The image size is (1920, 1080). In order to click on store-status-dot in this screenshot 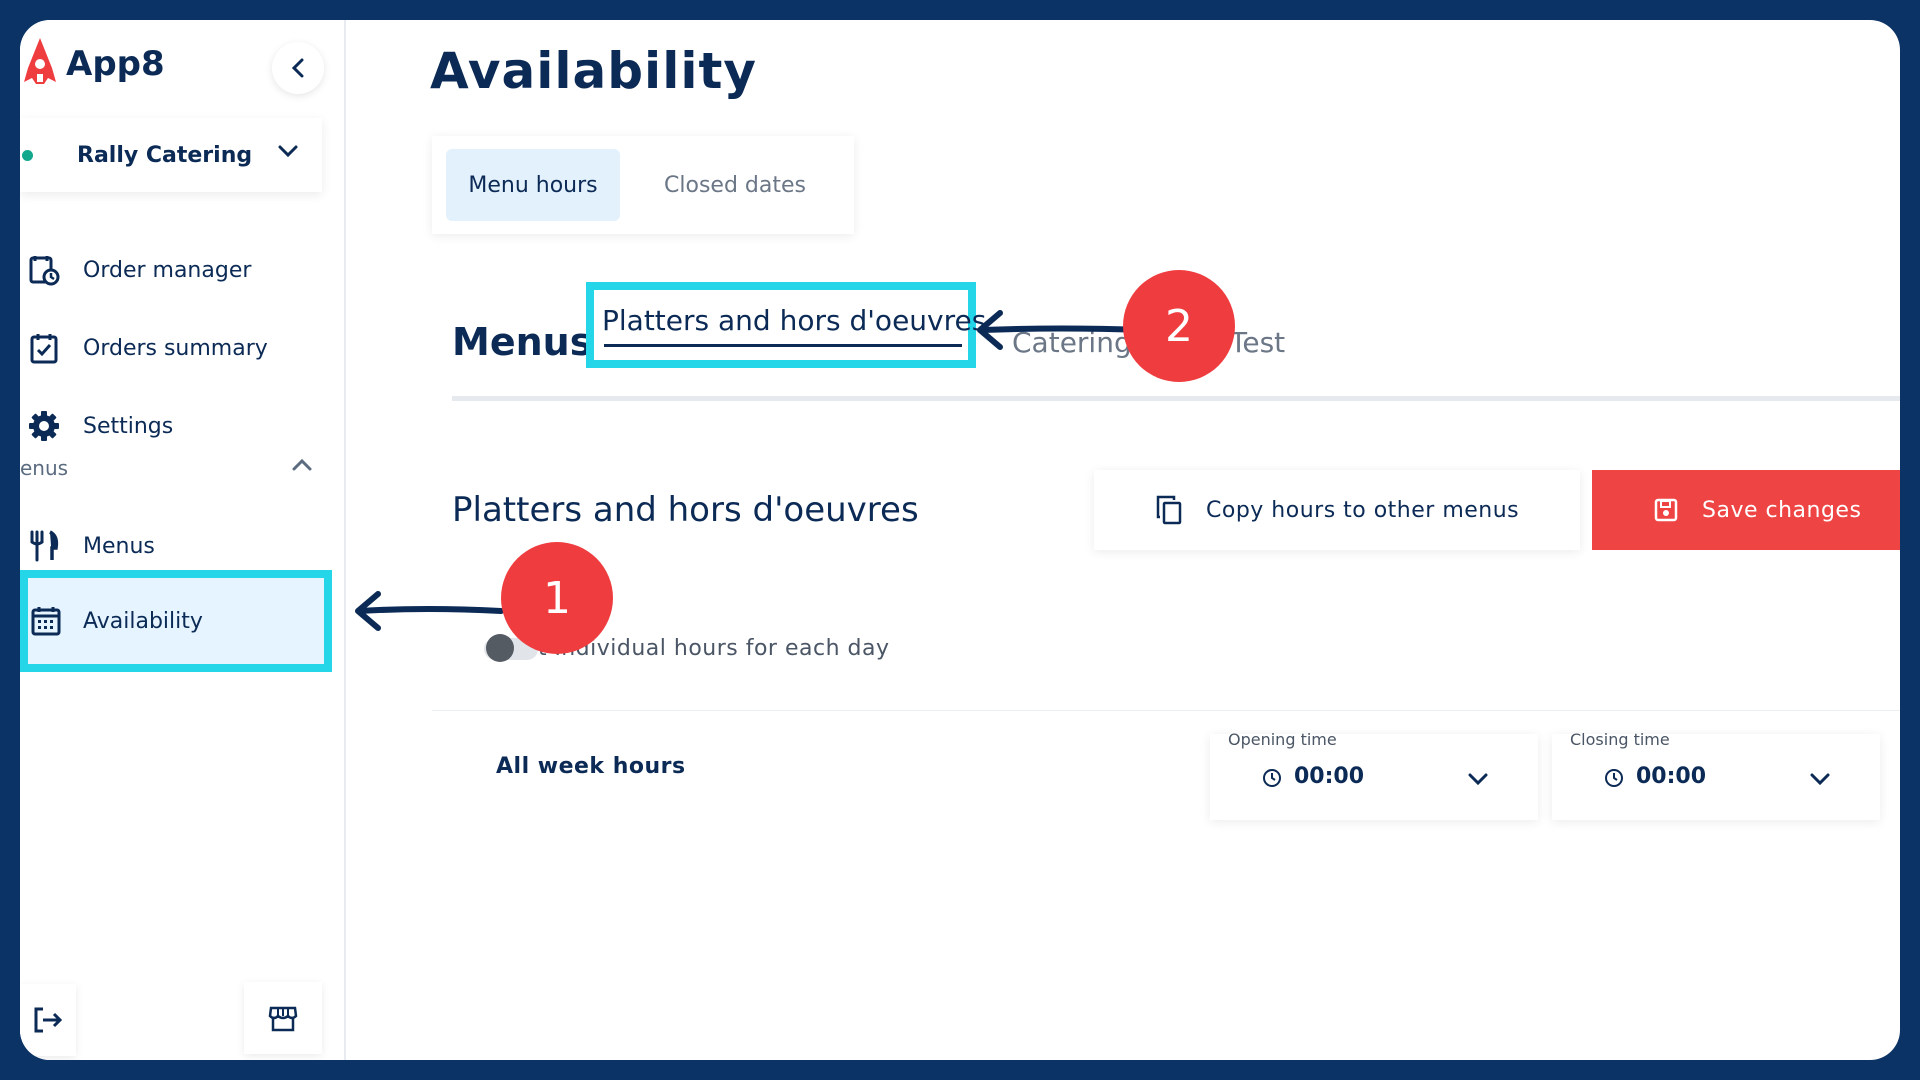, I will do `click(27, 155)`.